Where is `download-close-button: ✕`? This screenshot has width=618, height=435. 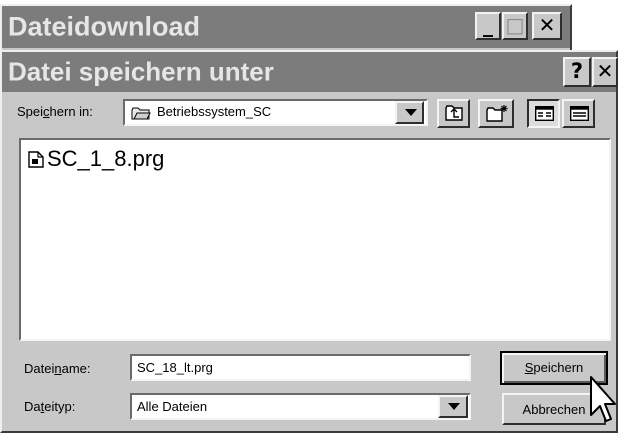
download-close-button: ✕ is located at coordinates (547, 26).